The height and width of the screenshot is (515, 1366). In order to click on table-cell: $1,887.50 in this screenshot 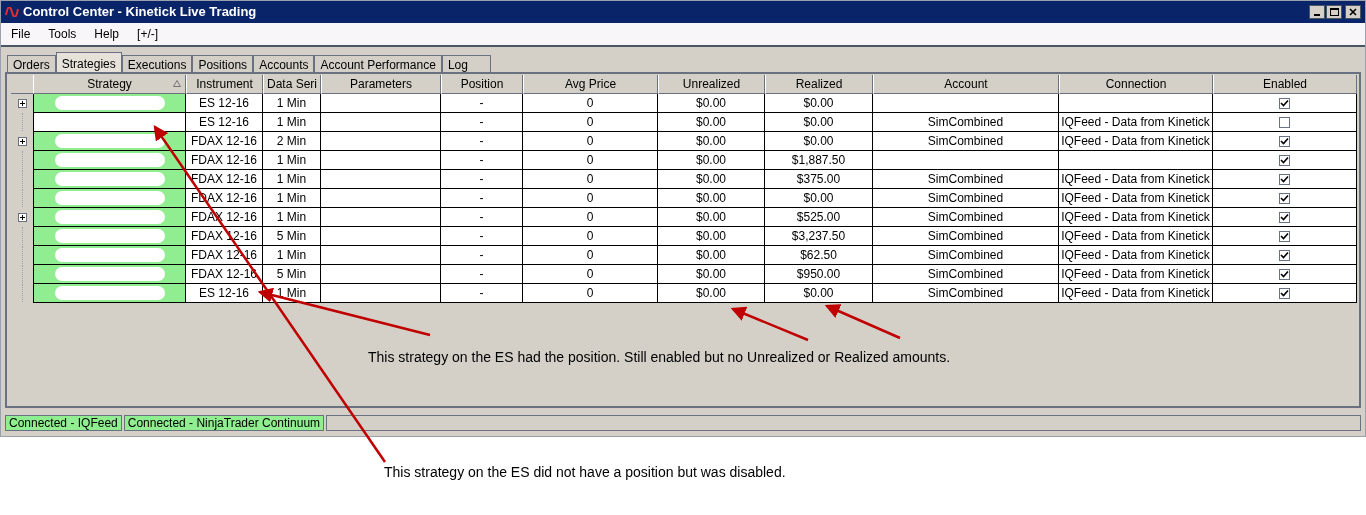, I will do `click(819, 160)`.